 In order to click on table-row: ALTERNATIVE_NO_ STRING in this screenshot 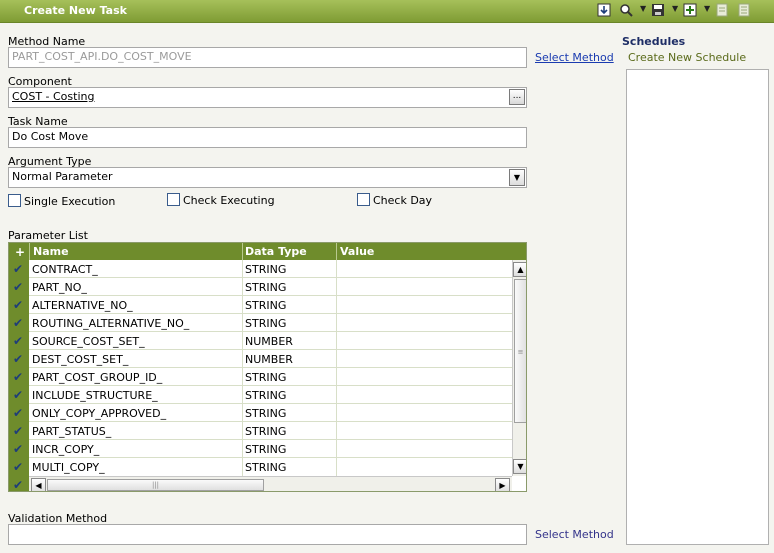, I will do `click(270, 305)`.